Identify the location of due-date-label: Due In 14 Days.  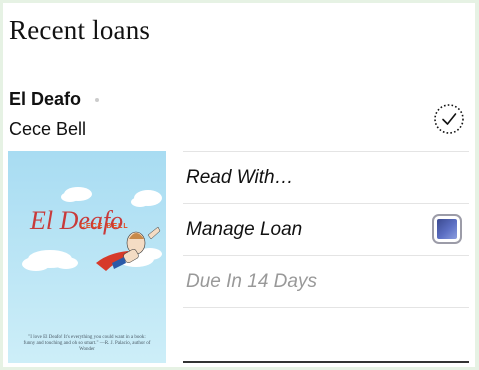
(251, 281).